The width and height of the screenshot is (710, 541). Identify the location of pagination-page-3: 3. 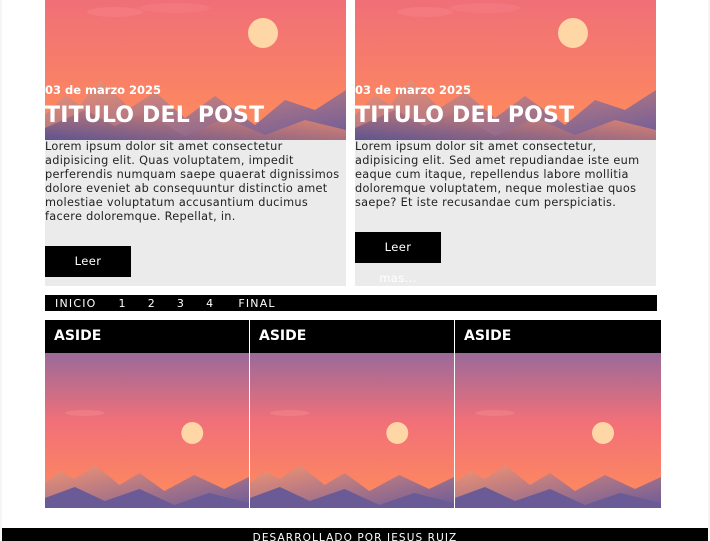
(181, 303).